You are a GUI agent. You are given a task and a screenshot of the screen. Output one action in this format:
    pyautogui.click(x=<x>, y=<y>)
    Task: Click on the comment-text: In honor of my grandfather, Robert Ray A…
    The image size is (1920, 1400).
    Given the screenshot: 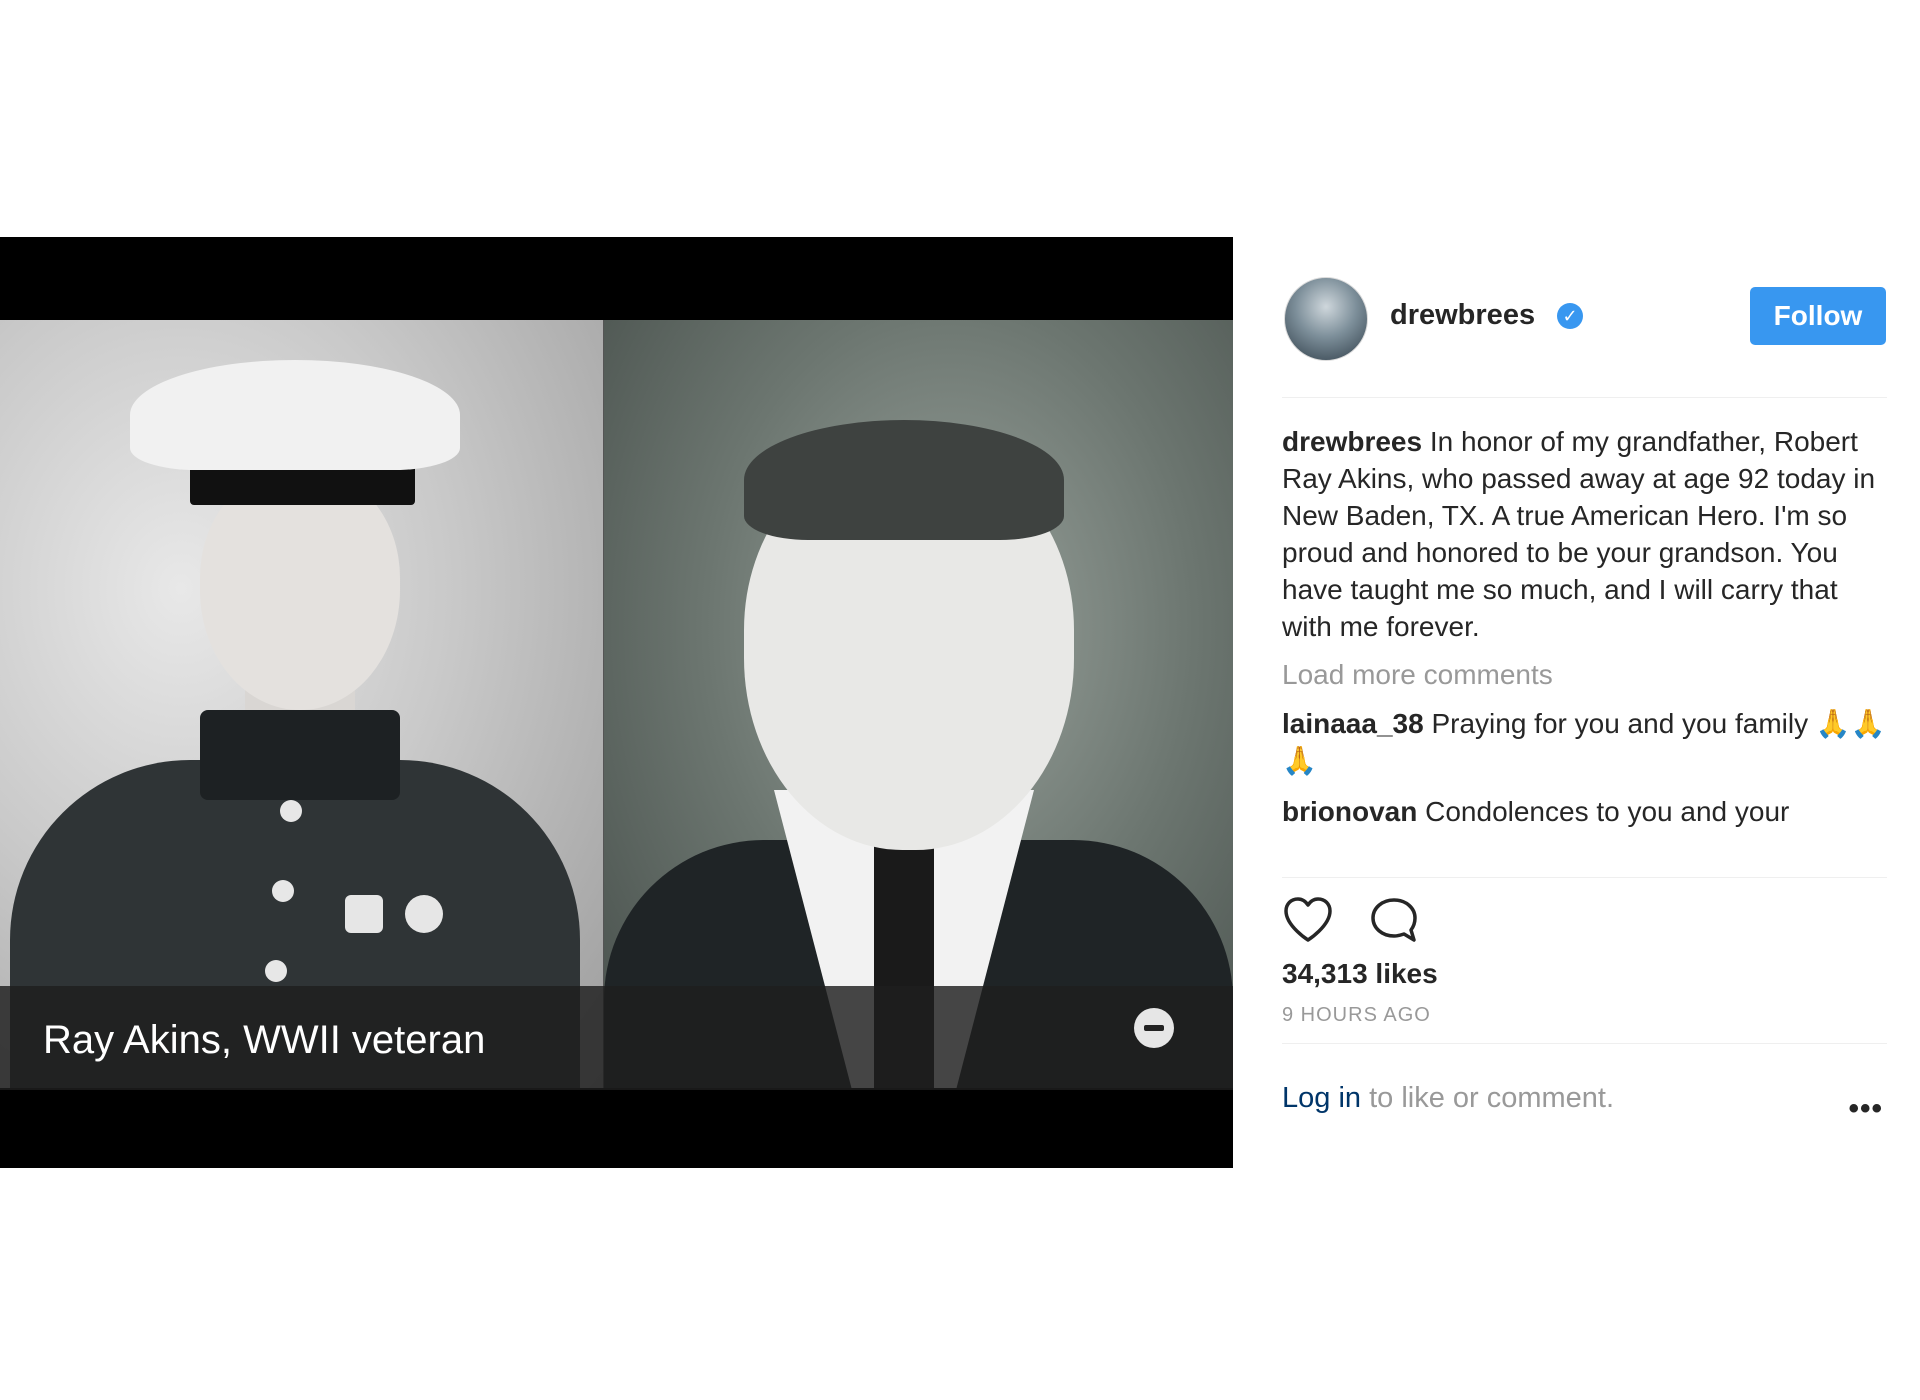 What is the action you would take?
    pyautogui.click(x=1579, y=534)
    